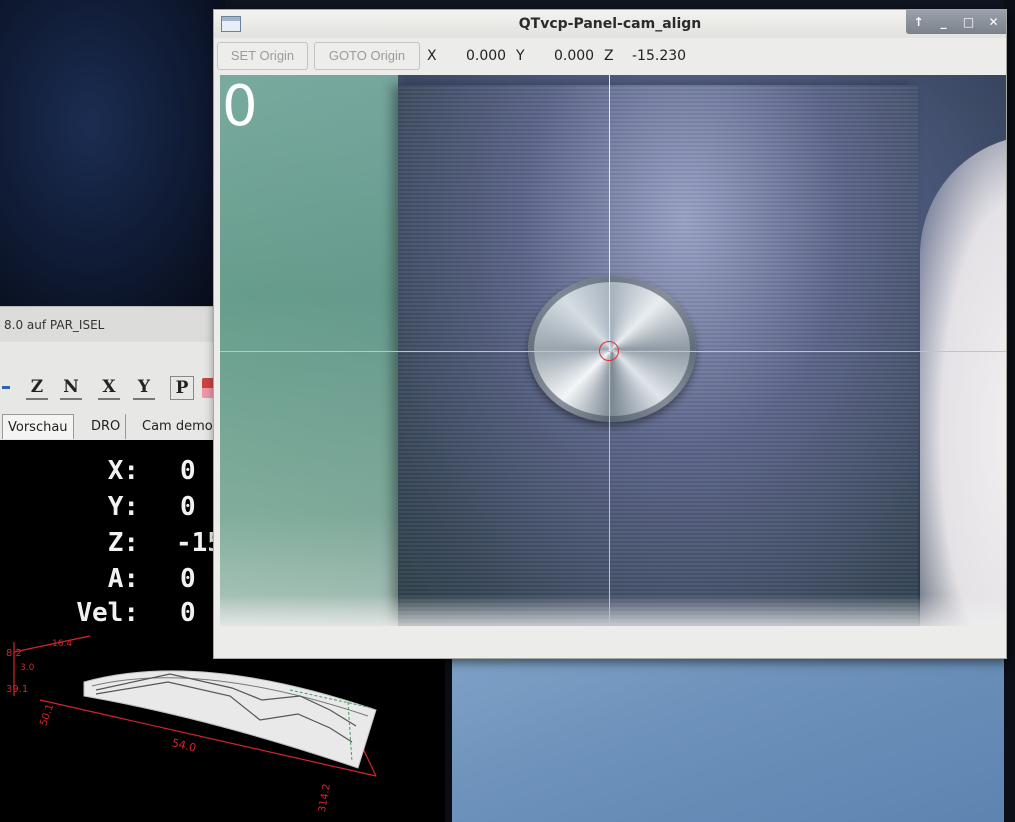 Image resolution: width=1015 pixels, height=822 pixels. Describe the element at coordinates (944, 22) in the screenshot. I see `minimize-icon: _` at that location.